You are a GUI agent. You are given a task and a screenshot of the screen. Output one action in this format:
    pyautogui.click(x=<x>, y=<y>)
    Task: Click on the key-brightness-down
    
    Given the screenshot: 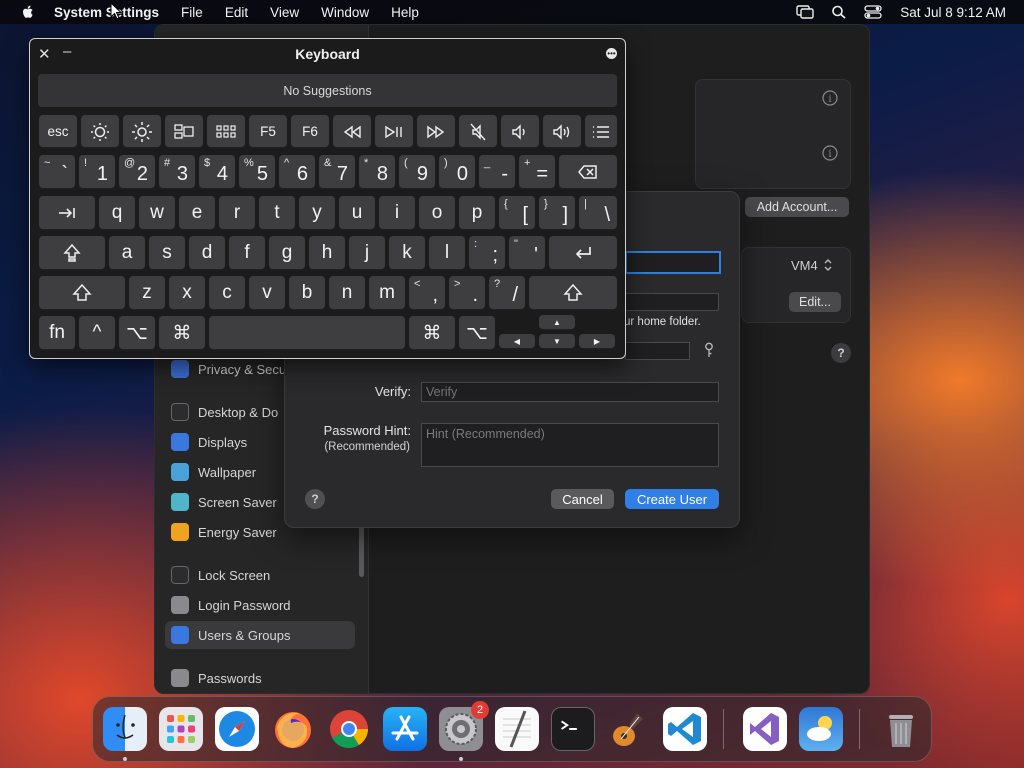 What is the action you would take?
    pyautogui.click(x=100, y=131)
    